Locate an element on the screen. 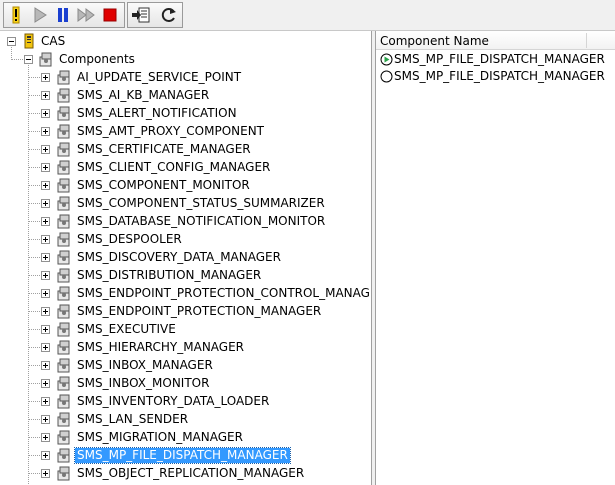  tree-node-component: SMS_COMPONENT_STATUS_SUMMARIZER is located at coordinates (185, 204).